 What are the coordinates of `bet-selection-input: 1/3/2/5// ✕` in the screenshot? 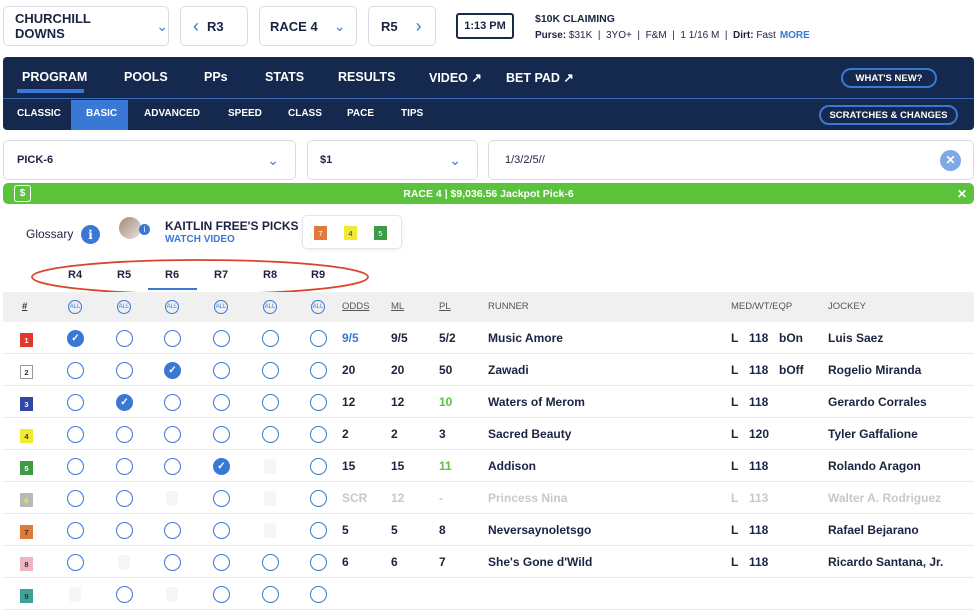 It's located at (731, 160).